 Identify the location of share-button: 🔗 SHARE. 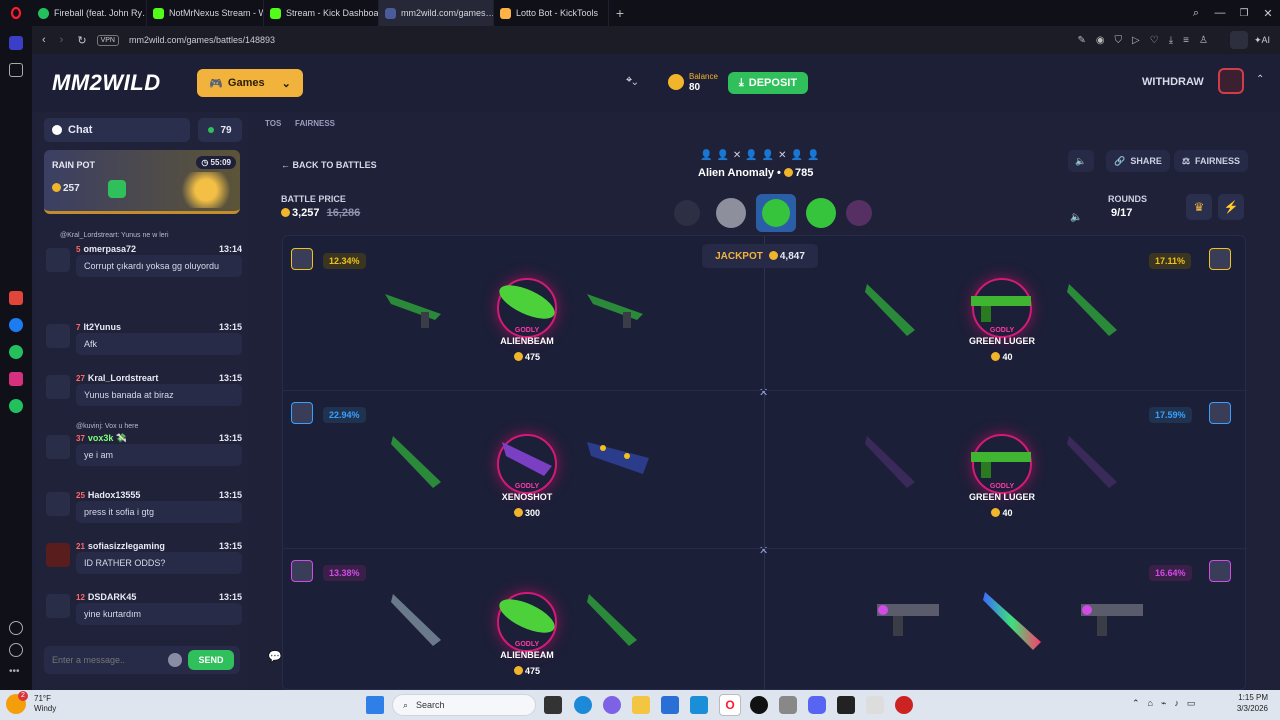
(1138, 161).